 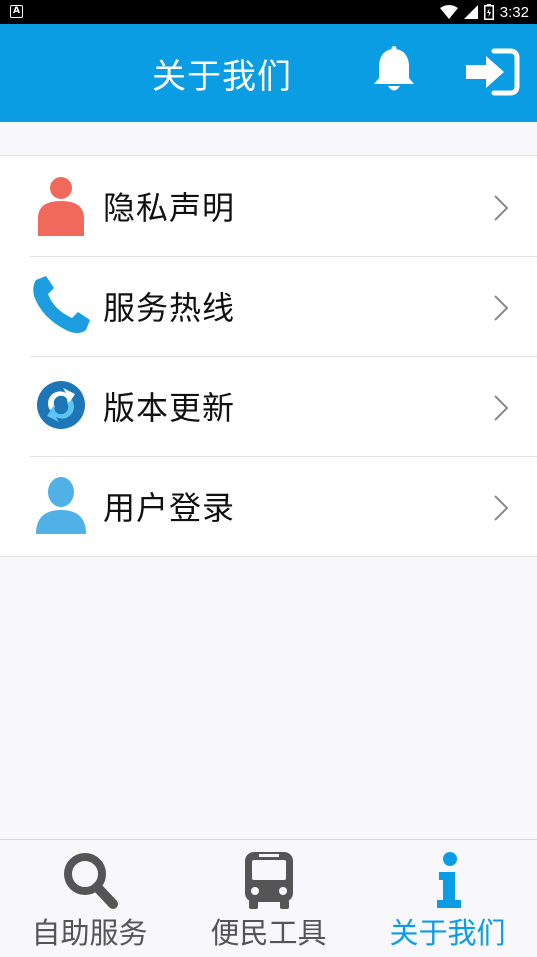 What do you see at coordinates (492, 72) in the screenshot?
I see `sign-in-icon` at bounding box center [492, 72].